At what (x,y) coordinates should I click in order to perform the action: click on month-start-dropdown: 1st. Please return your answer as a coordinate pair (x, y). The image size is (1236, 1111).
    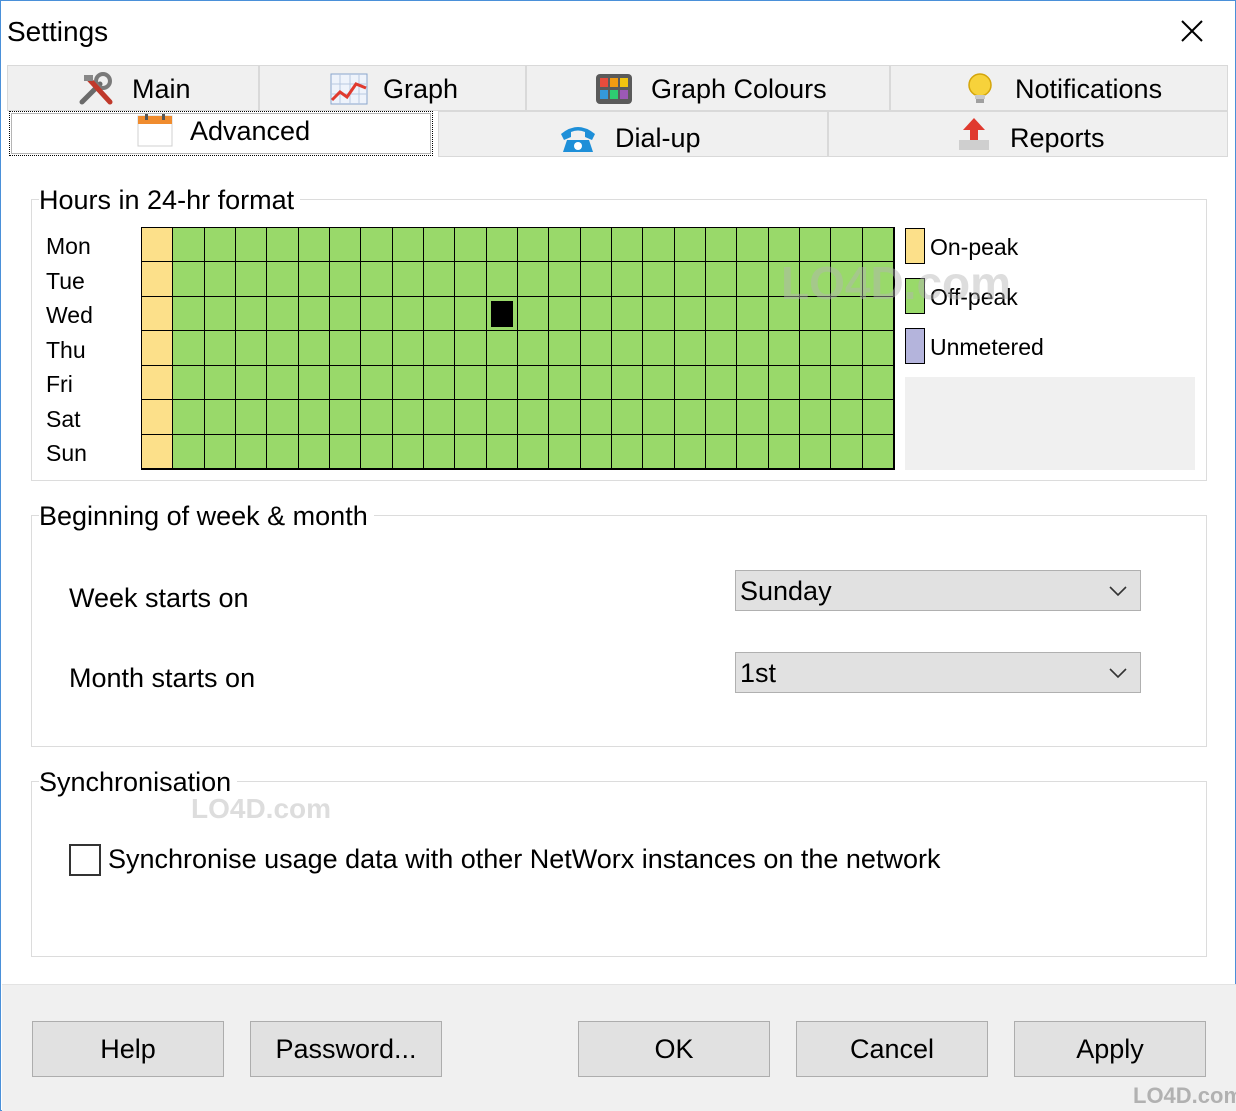
    Looking at the image, I should click on (938, 672).